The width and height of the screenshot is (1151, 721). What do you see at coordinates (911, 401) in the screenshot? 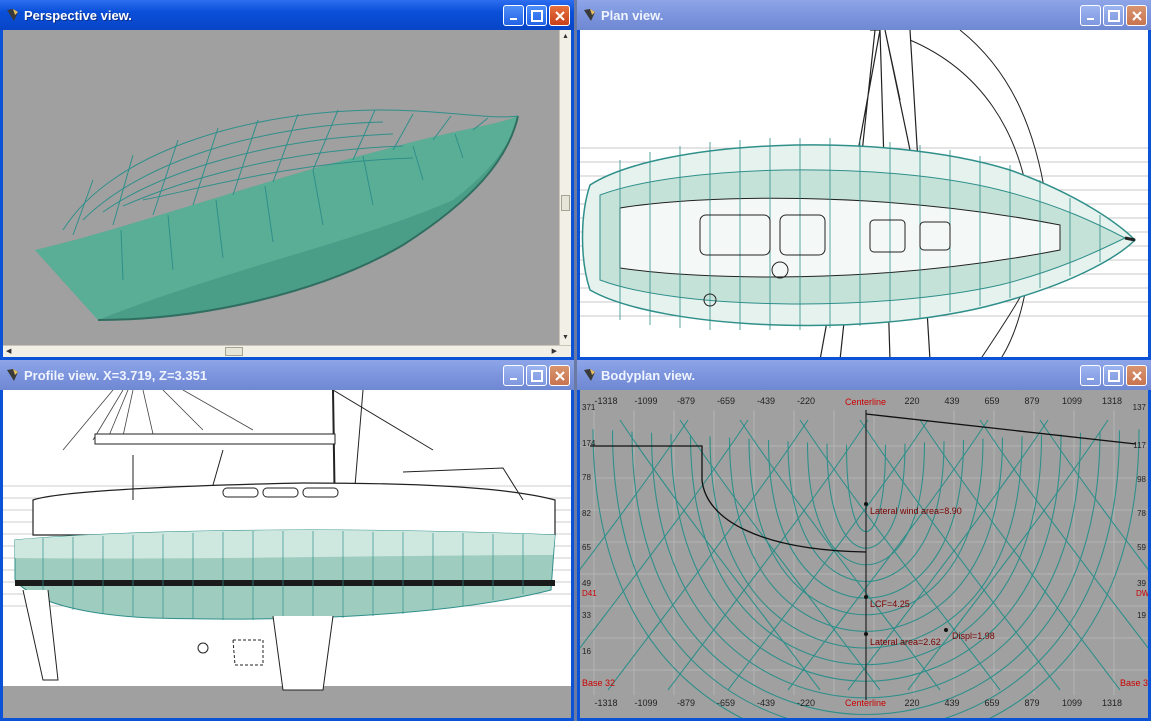
I see `top-tick-label: 220` at bounding box center [911, 401].